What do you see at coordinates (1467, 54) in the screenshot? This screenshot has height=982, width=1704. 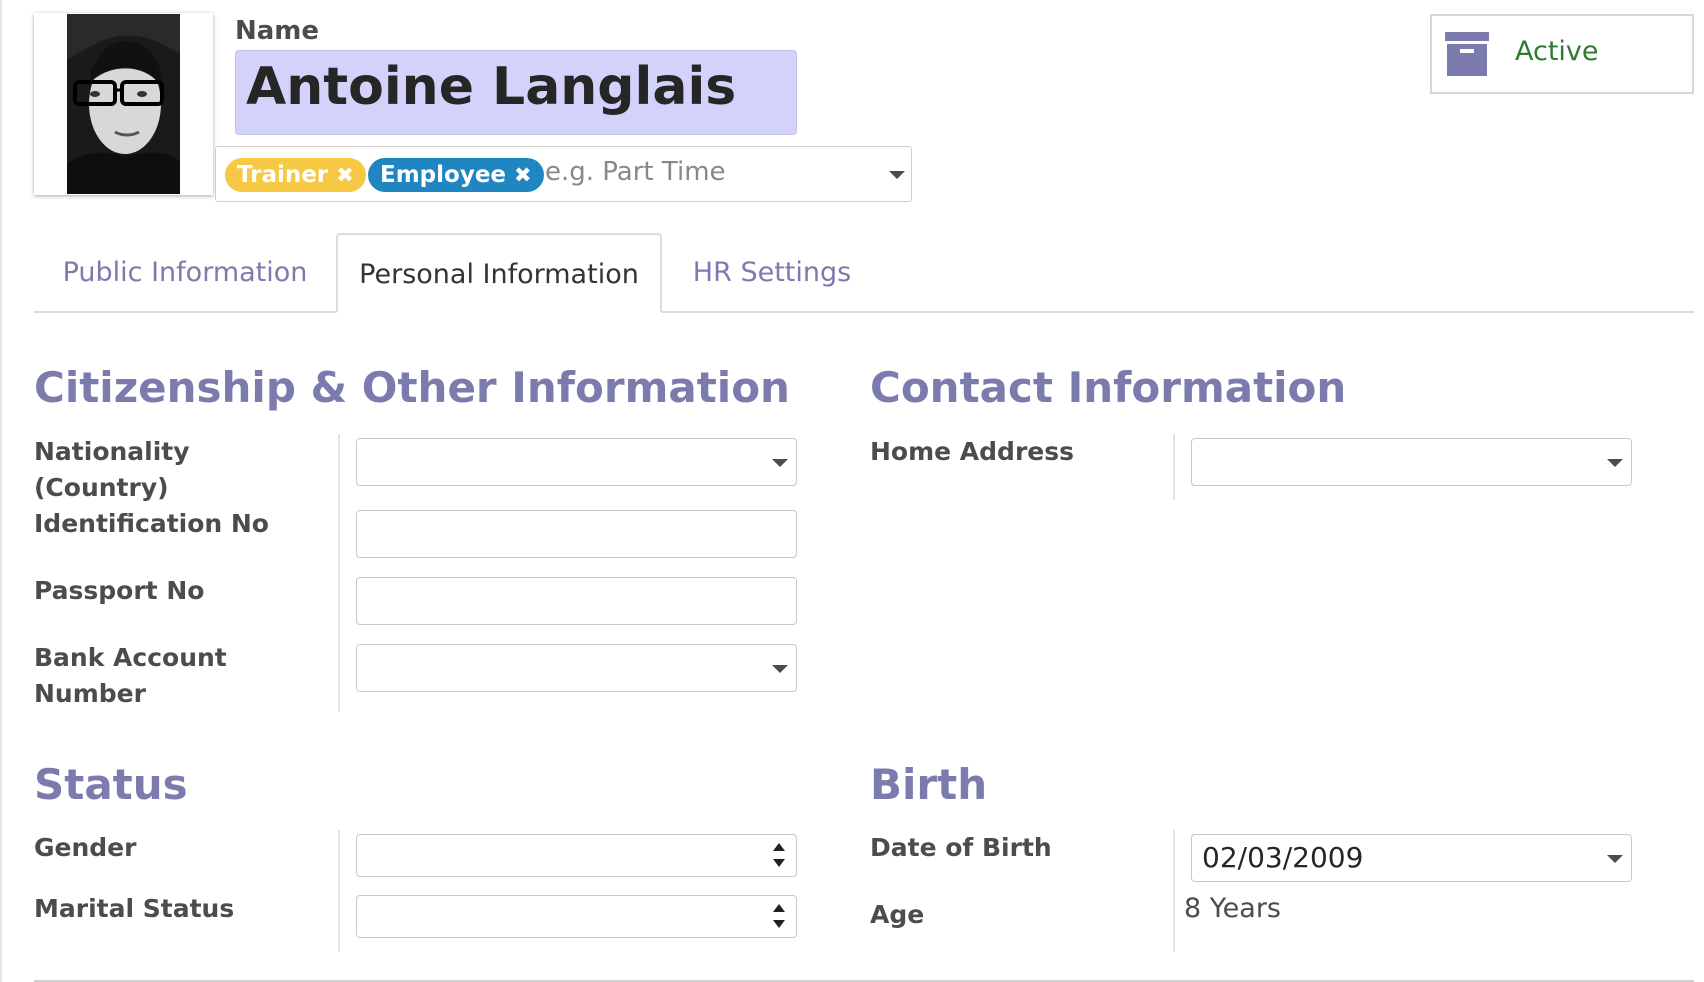 I see `archive-icon` at bounding box center [1467, 54].